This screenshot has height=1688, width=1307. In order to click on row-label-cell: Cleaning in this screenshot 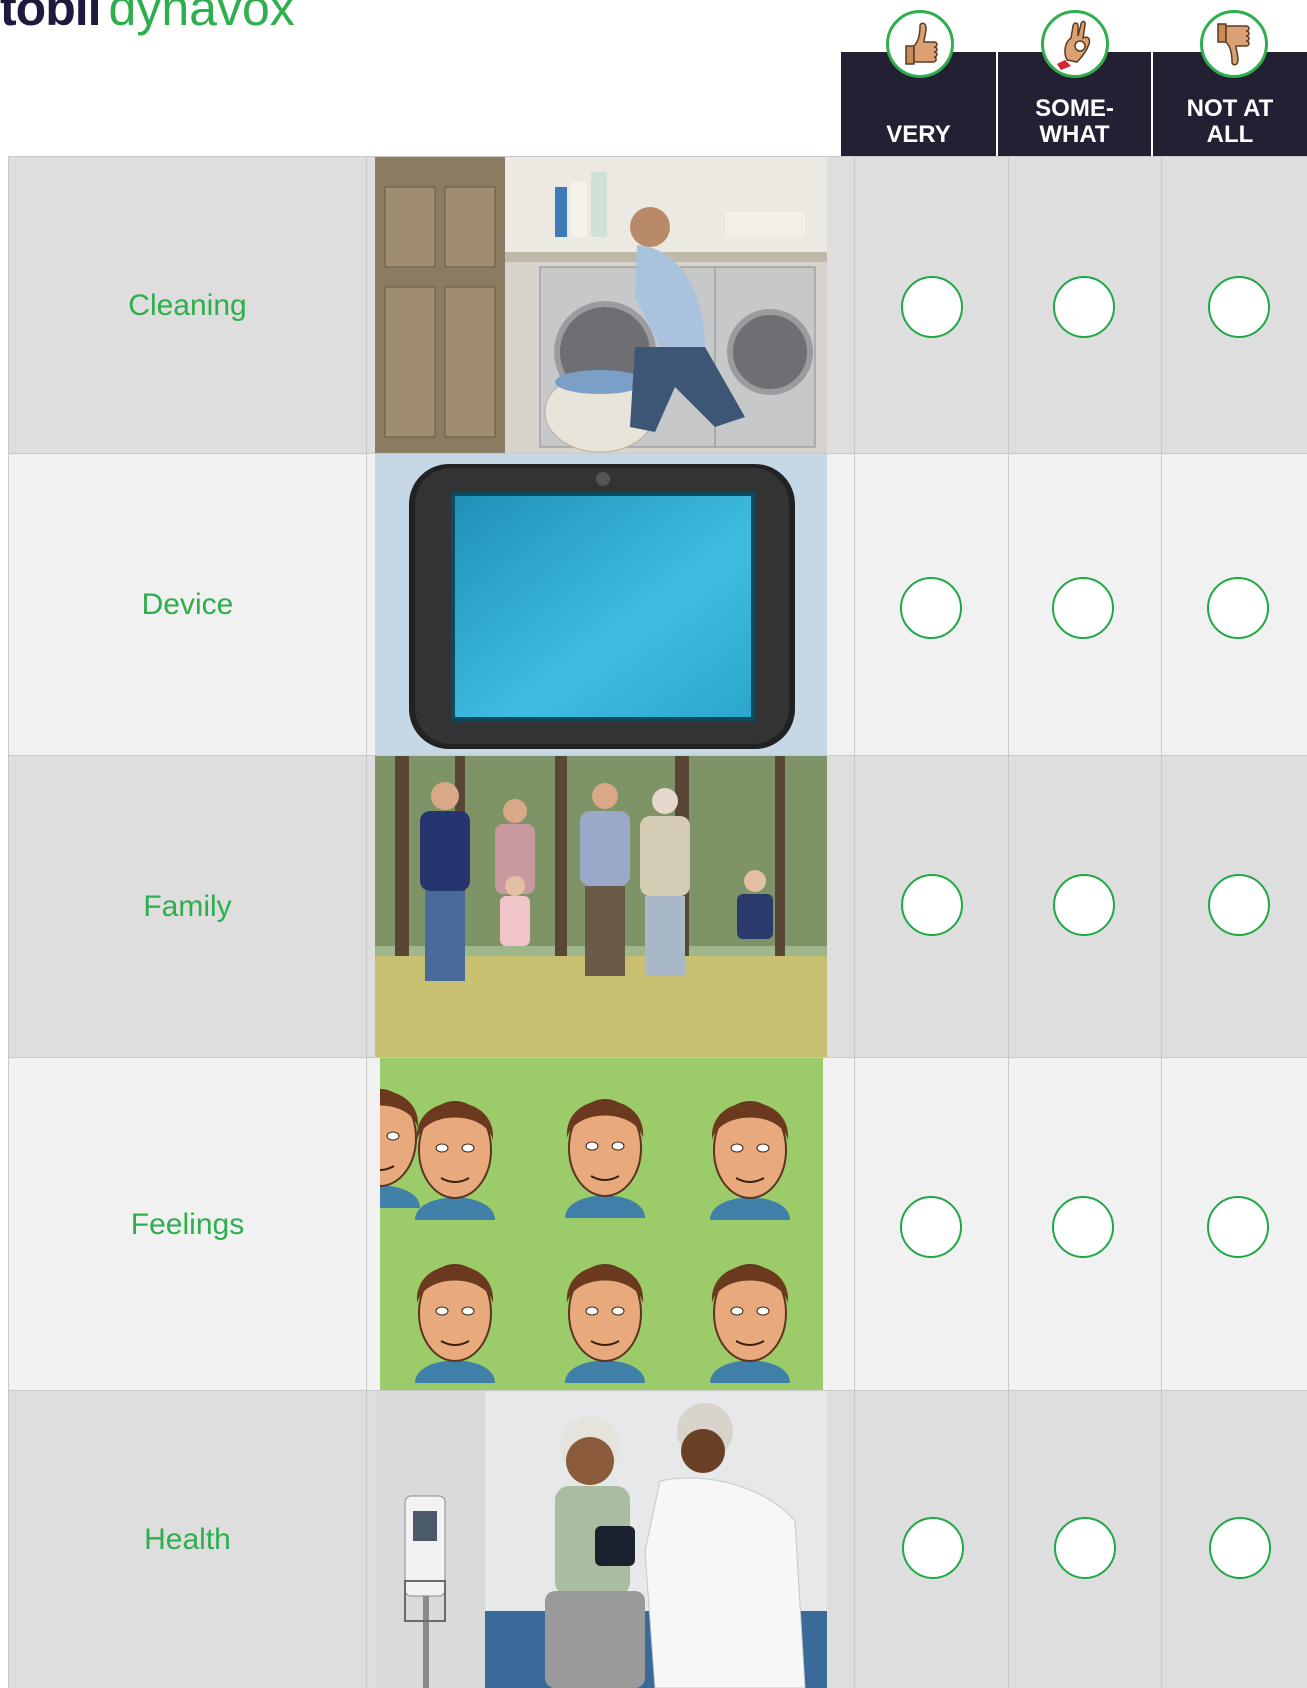, I will do `click(187, 305)`.